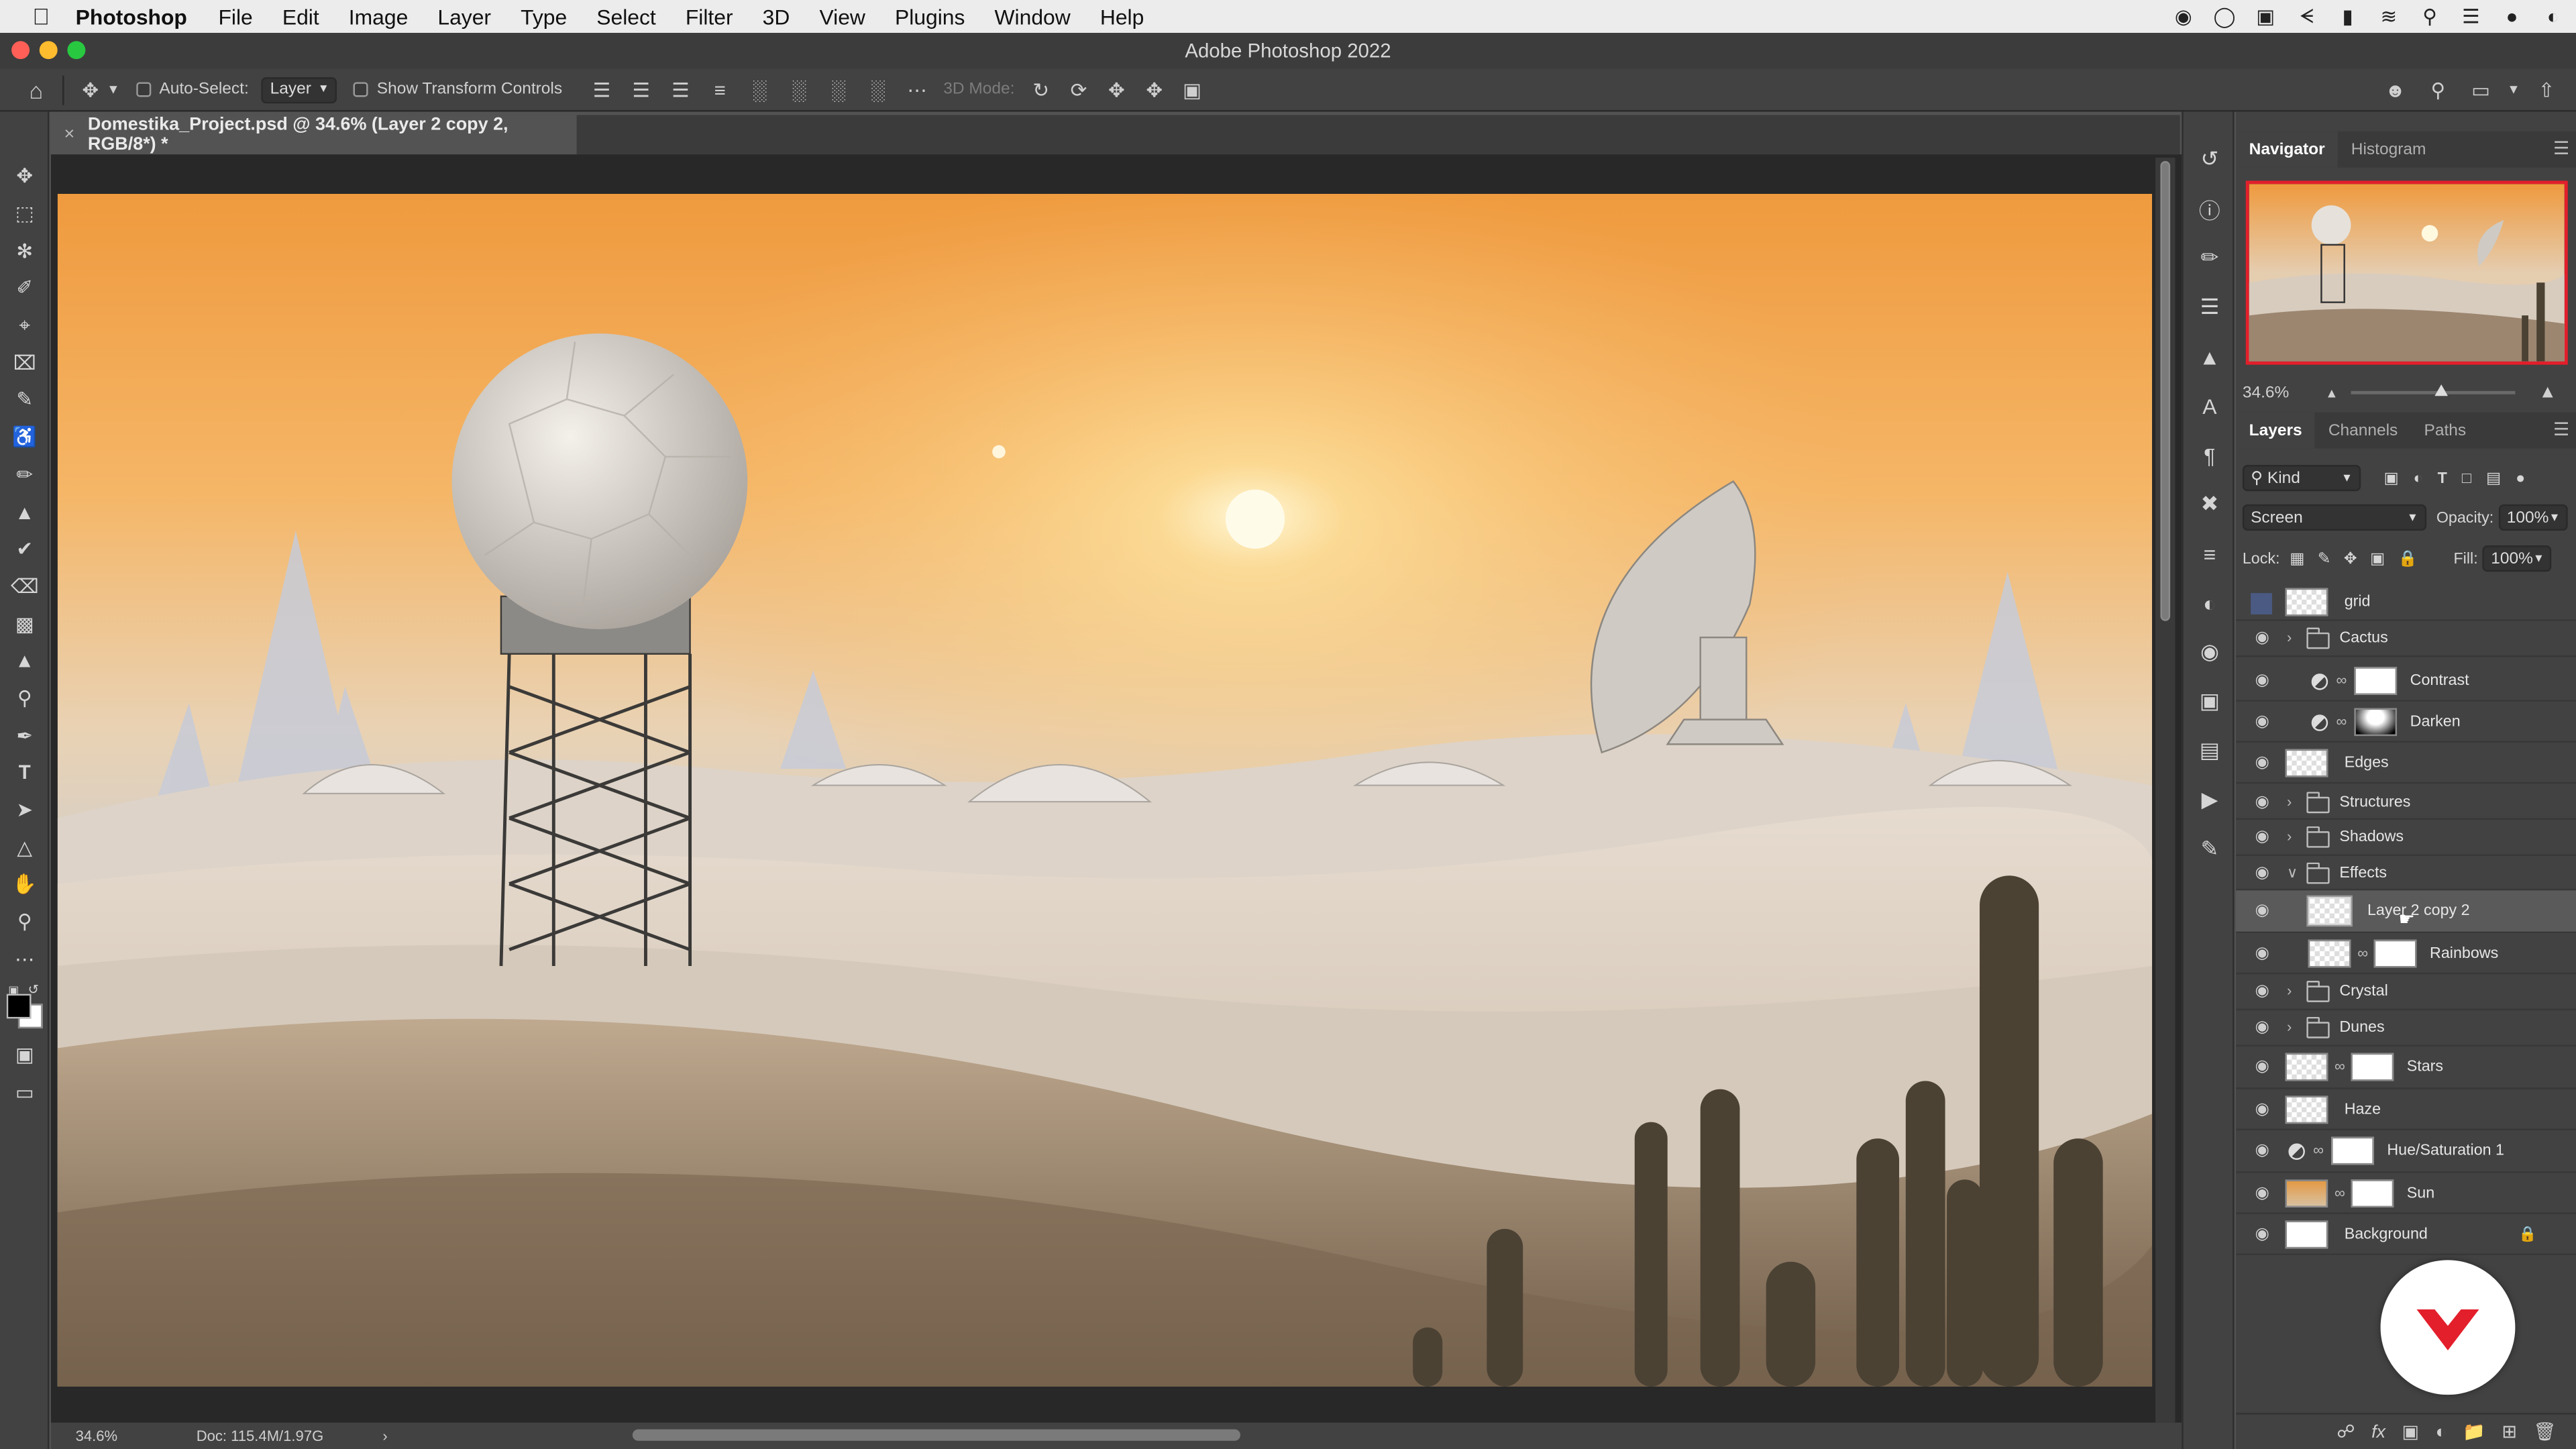 The image size is (2576, 1449). I want to click on align-right-icon: ☰, so click(680, 89).